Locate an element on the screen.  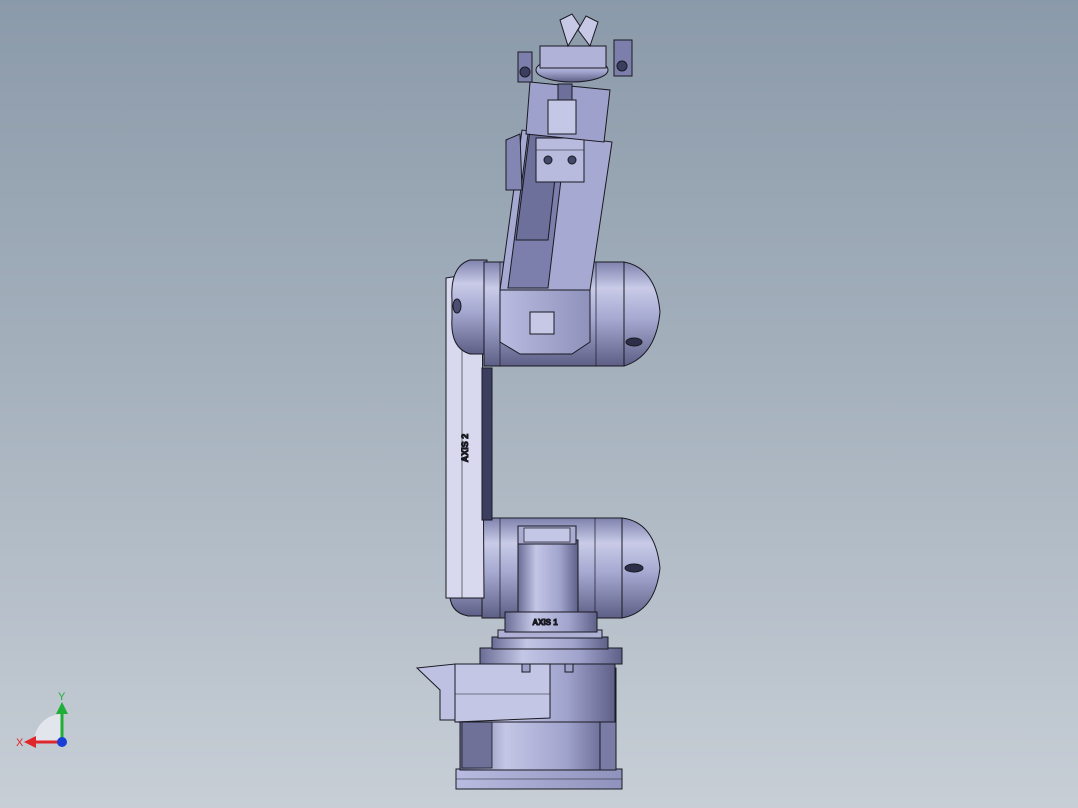
base-ring-flange is located at coordinates (550, 643).